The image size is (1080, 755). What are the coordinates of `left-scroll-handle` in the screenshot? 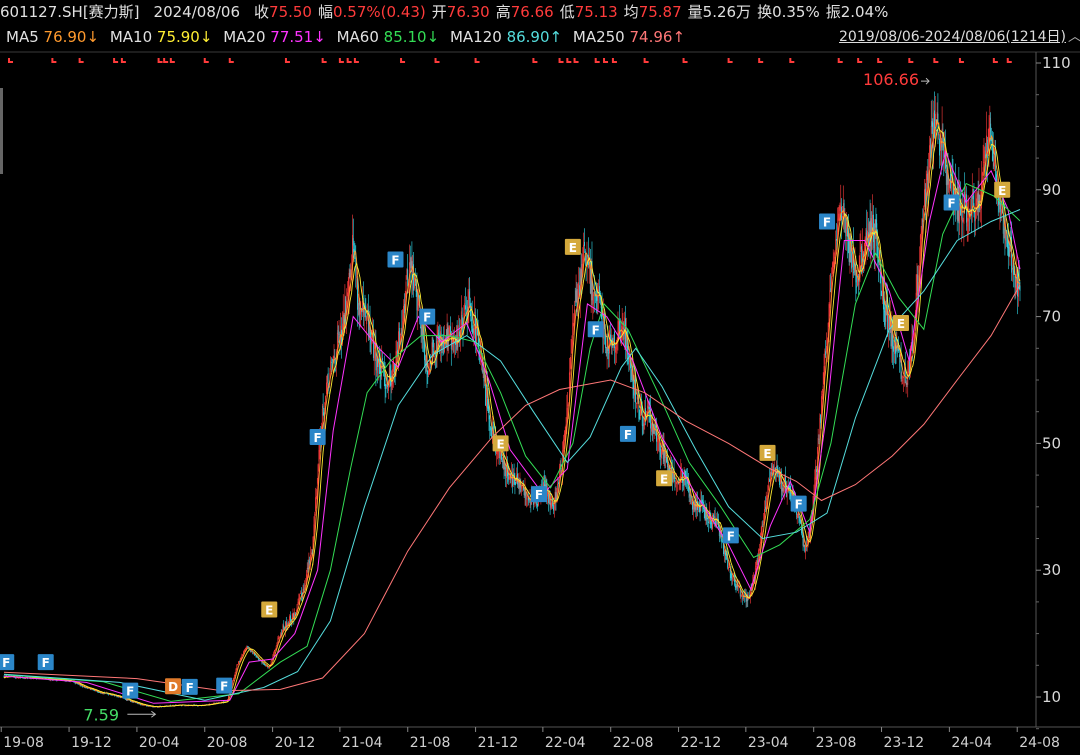 It's located at (1, 131).